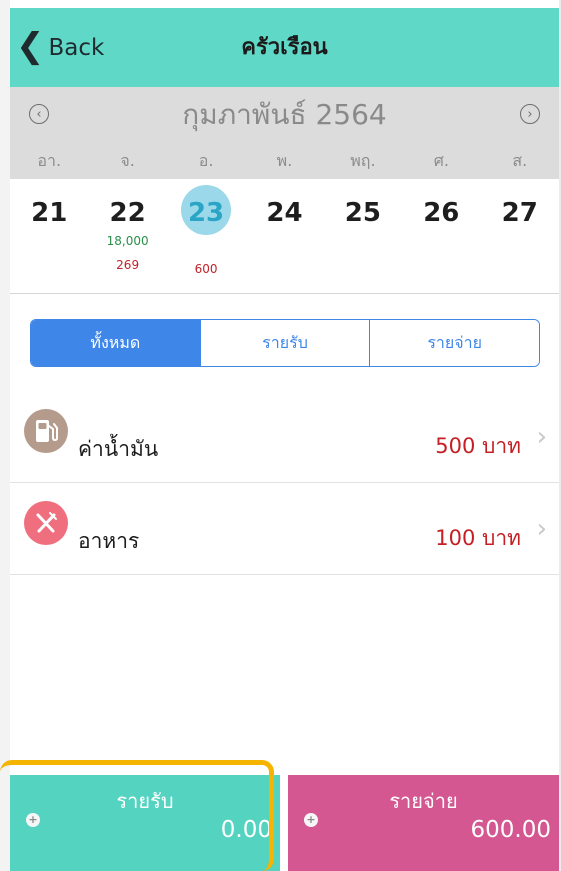 The width and height of the screenshot is (561, 871). Describe the element at coordinates (478, 538) in the screenshot. I see `transaction-amount: 100 บาท` at that location.